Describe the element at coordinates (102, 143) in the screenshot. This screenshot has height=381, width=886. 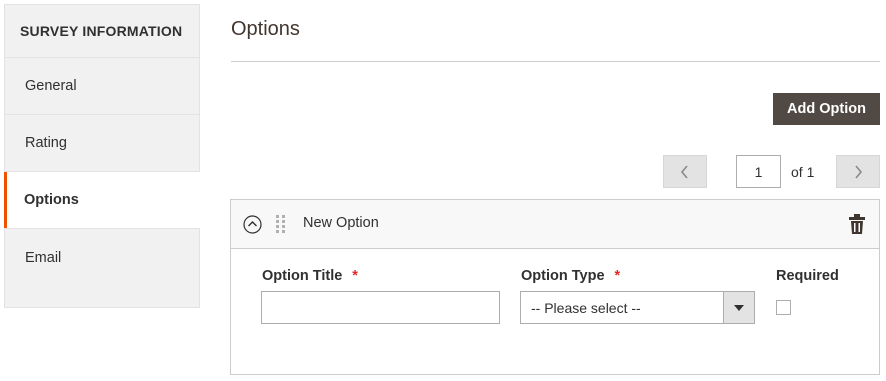
I see `sidebar-item-rating: Rating` at that location.